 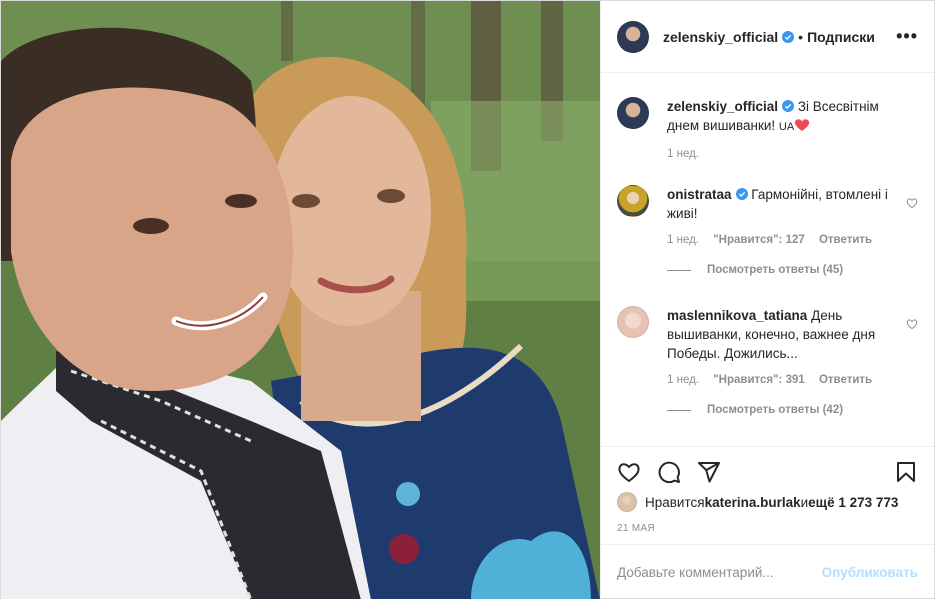 I want to click on action-icons-row, so click(x=767, y=472).